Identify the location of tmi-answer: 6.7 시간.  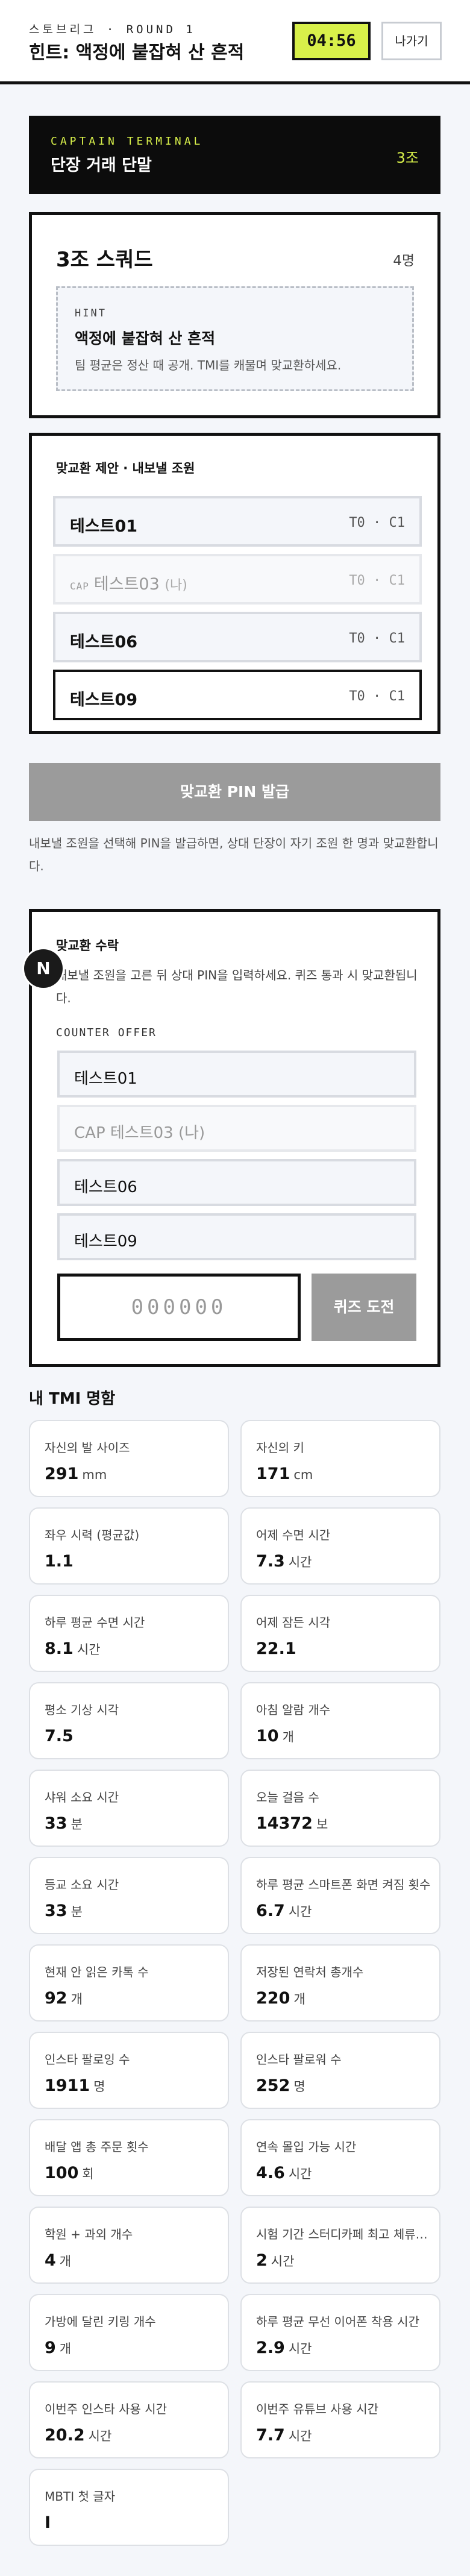
(284, 1911).